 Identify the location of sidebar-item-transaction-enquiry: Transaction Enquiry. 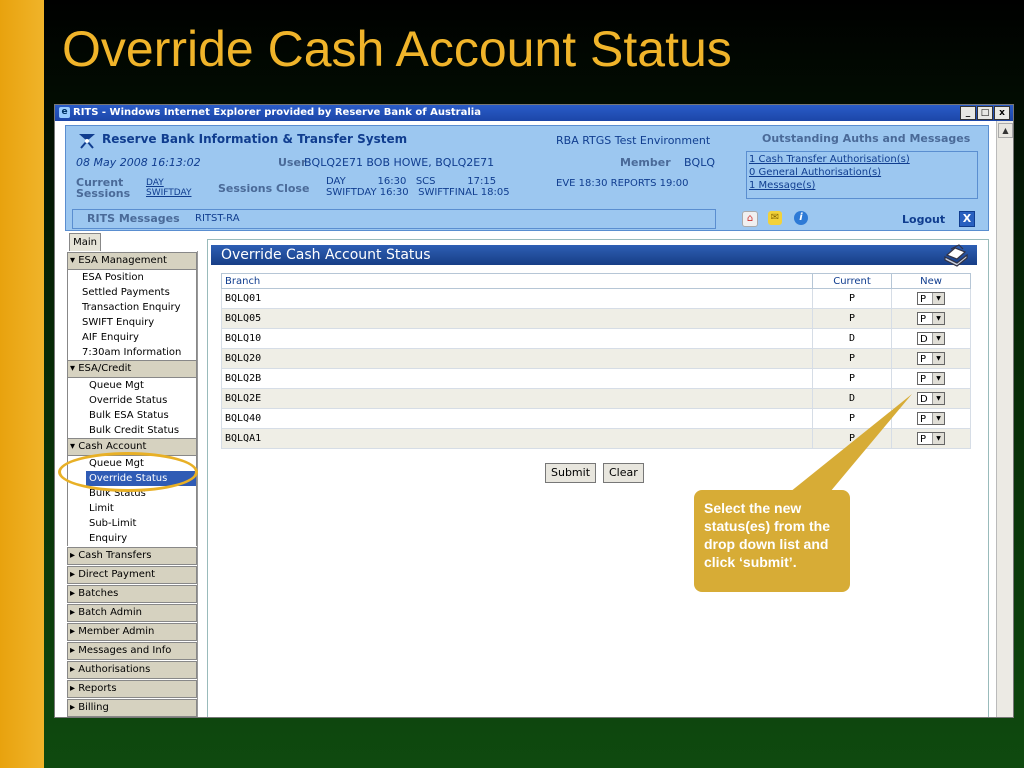
(132, 307).